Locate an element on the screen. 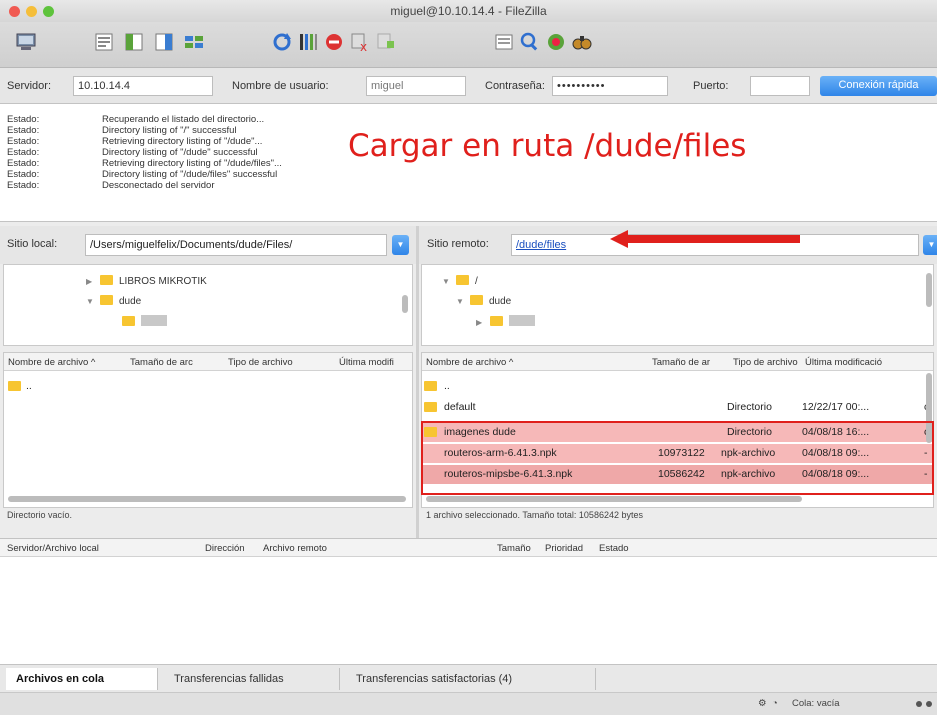 This screenshot has height=715, width=937. col-modified: Última modificació is located at coordinates (843, 362).